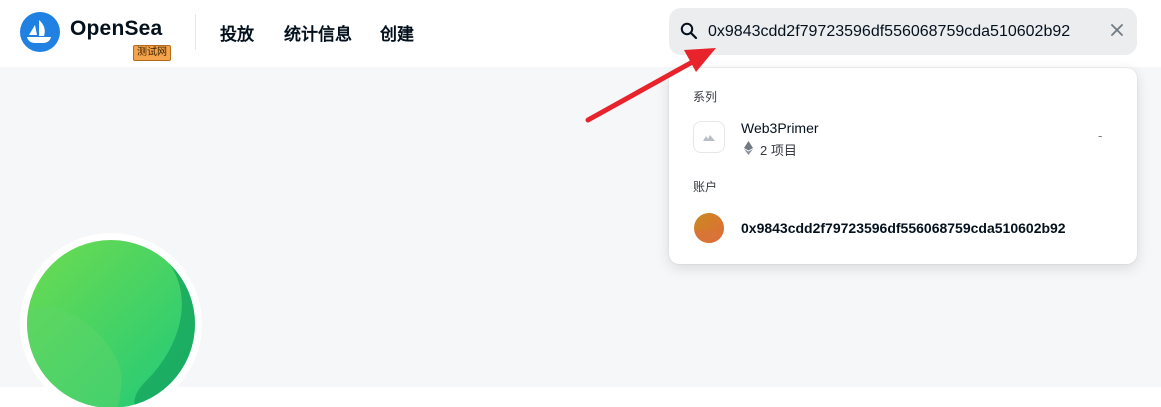 The height and width of the screenshot is (407, 1161). Describe the element at coordinates (705, 187) in the screenshot. I see `accounts-section-title: 账户` at that location.